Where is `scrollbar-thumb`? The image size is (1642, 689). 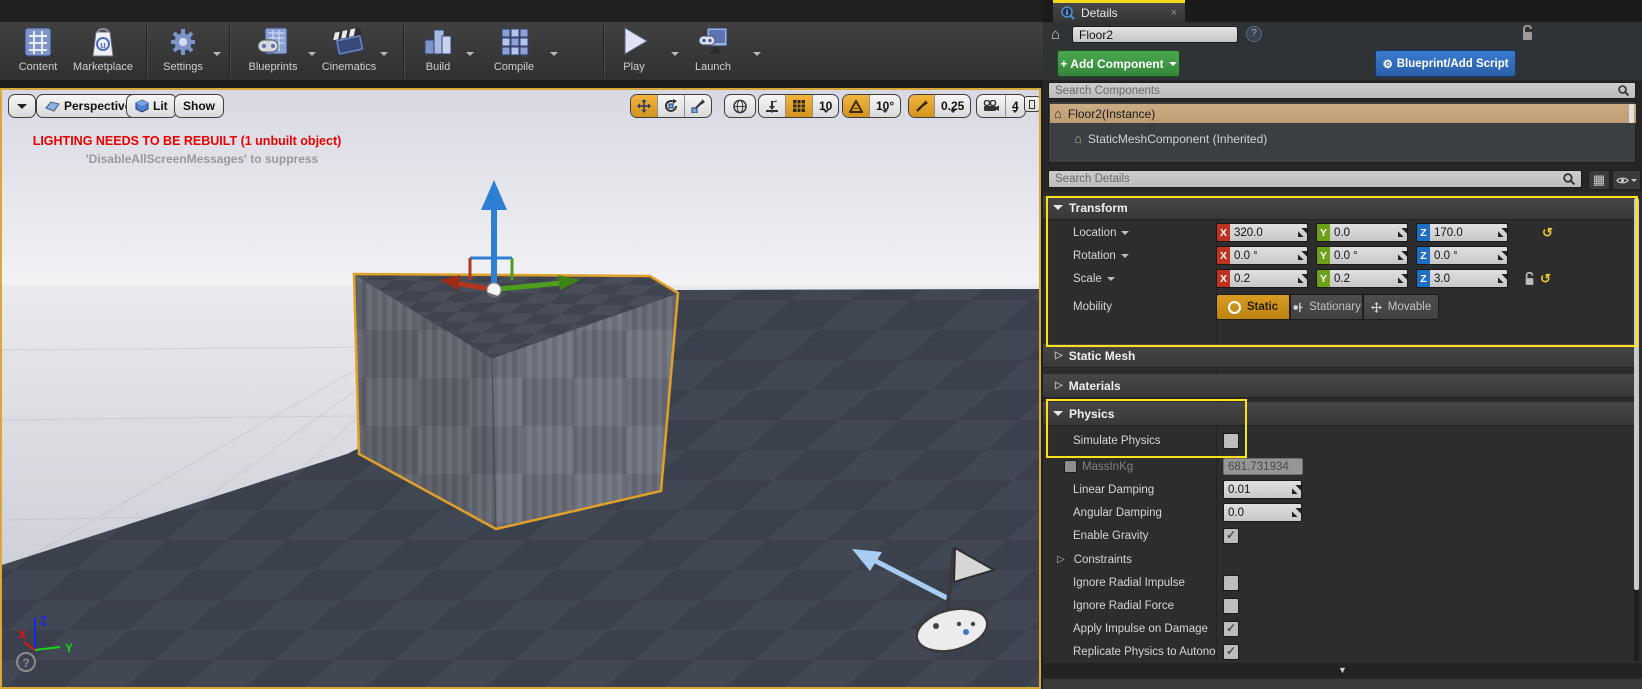
scrollbar-thumb is located at coordinates (1636, 394).